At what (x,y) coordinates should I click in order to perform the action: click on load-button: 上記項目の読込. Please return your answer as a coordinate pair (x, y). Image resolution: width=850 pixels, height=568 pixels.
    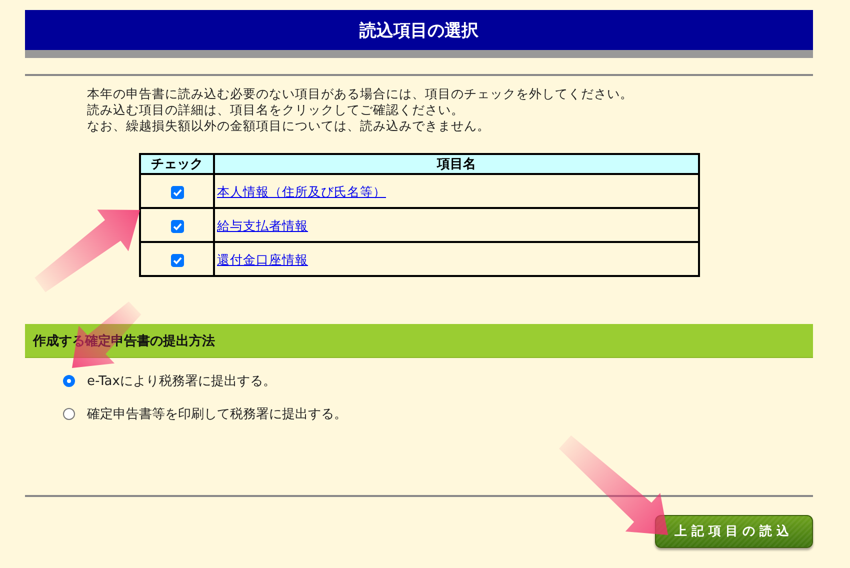
    Looking at the image, I should click on (734, 531).